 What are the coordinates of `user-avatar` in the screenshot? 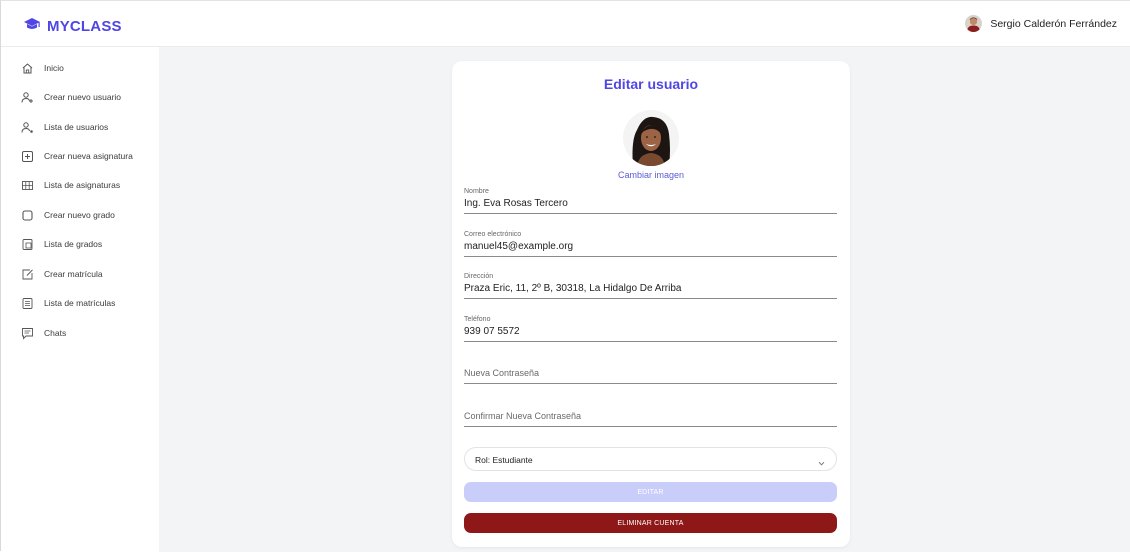 It's located at (974, 23).